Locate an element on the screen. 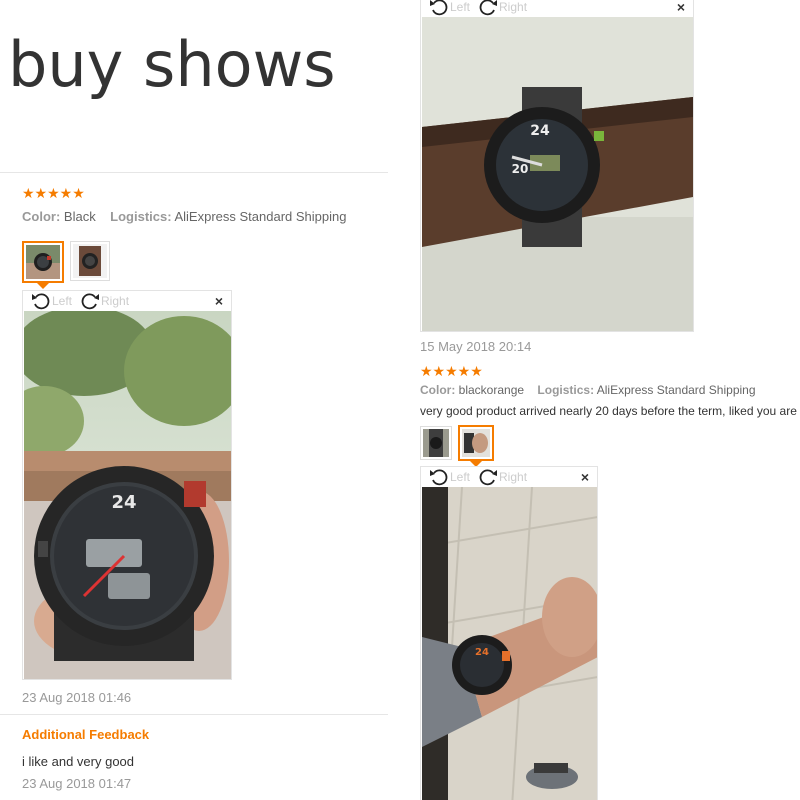 The width and height of the screenshot is (800, 800). additional-feedback-date: 23 Aug 2018 01:47 is located at coordinates (77, 783).